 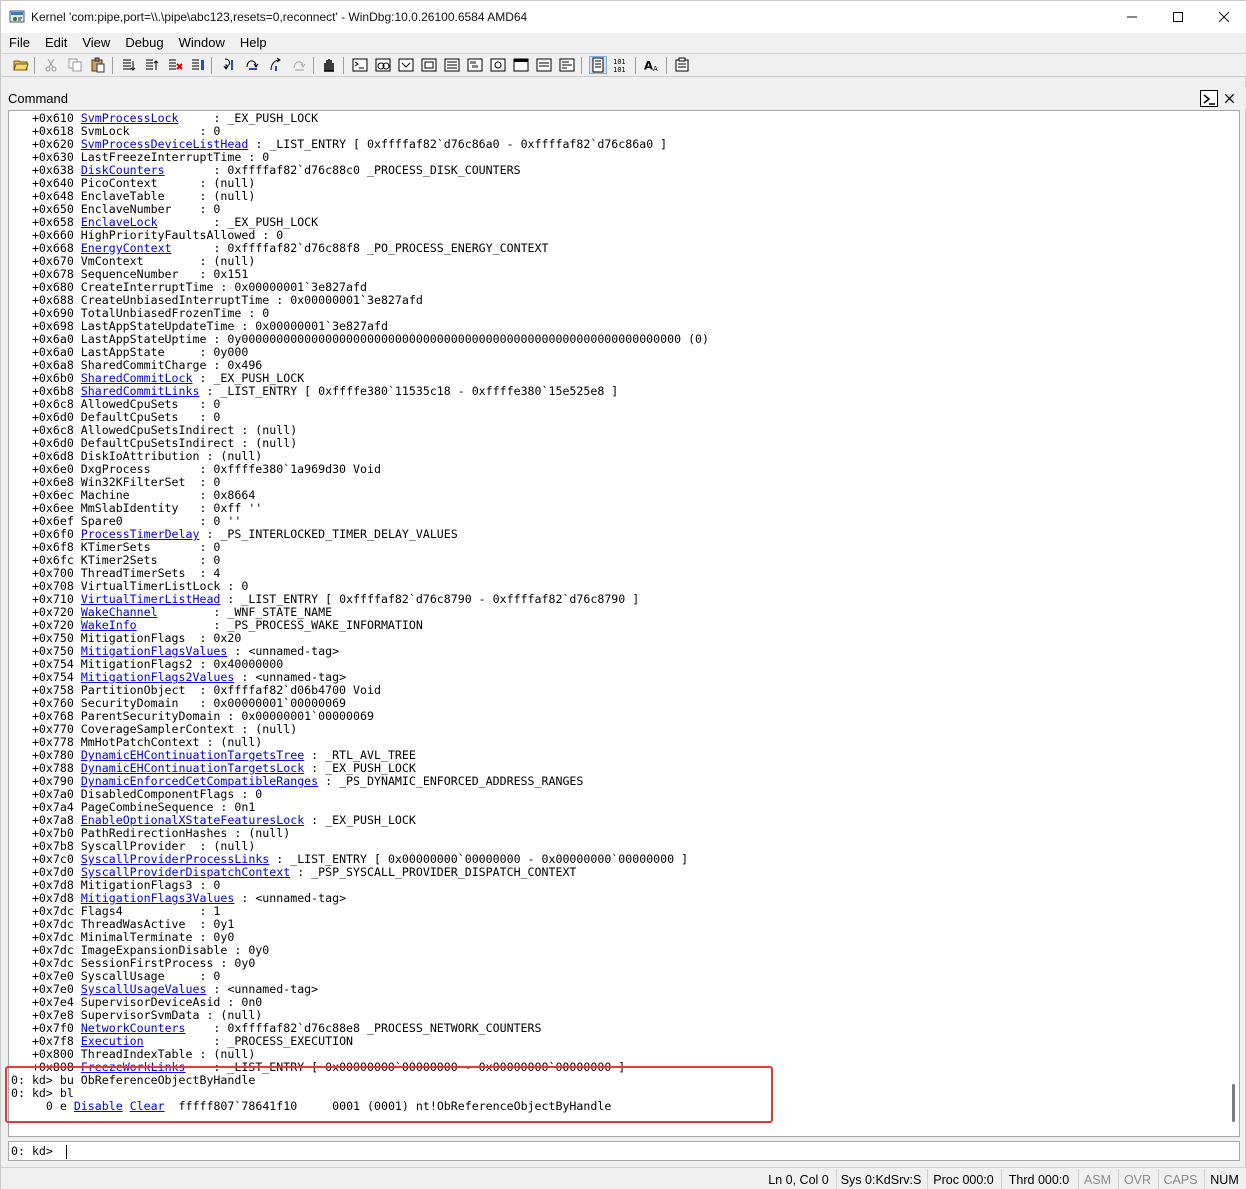 I want to click on output-link: SvmProcessDeviceListHead, so click(x=165, y=144).